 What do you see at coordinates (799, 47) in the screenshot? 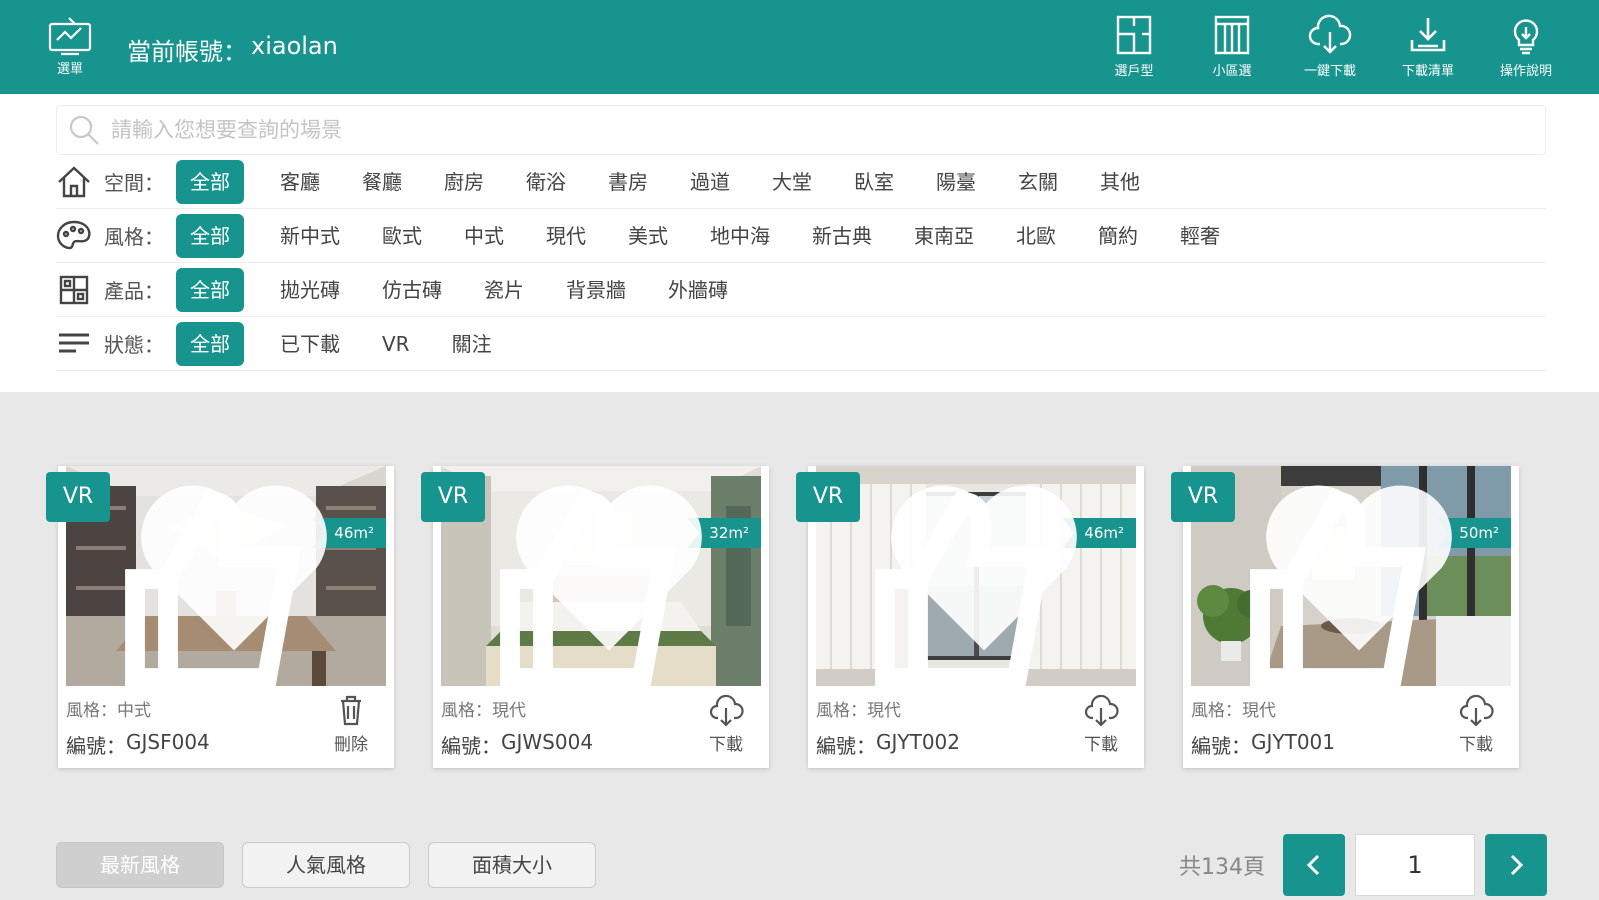
I see `top-bar: 選單 當前帳號： xiaolan 選戶型 小區選 一鍵下載 下載清單 操作說明` at bounding box center [799, 47].